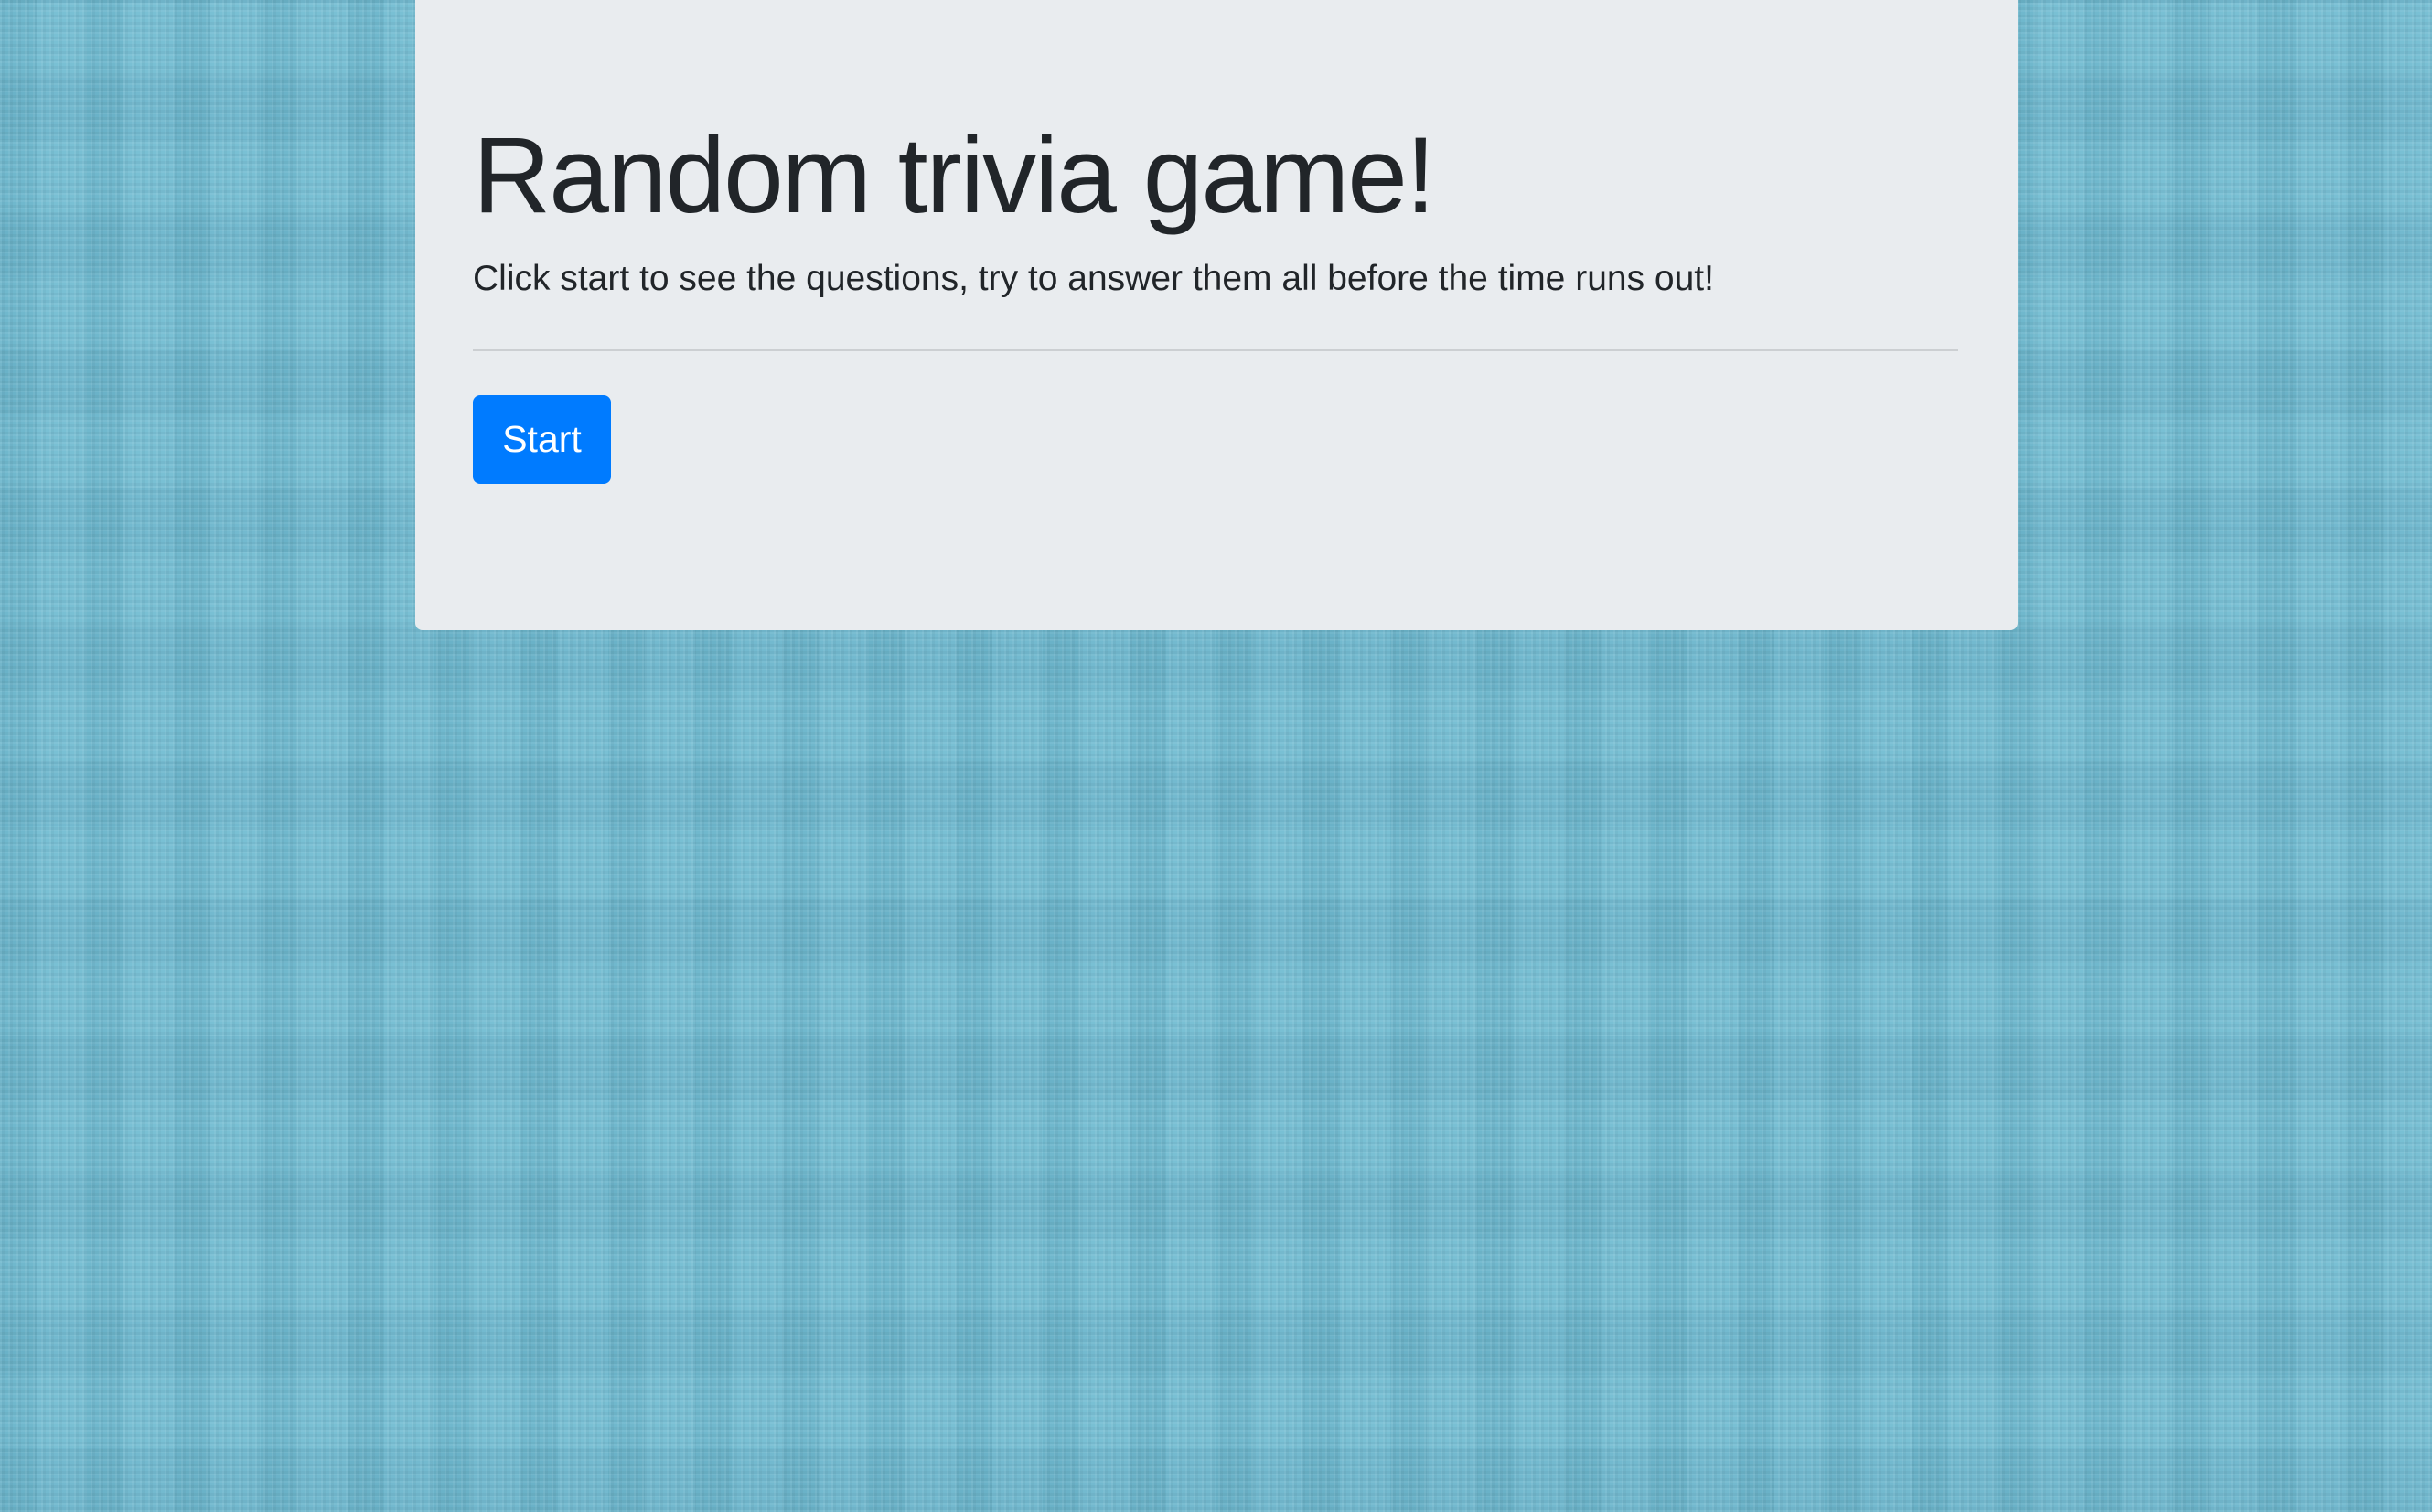 The height and width of the screenshot is (1512, 2432). Describe the element at coordinates (955, 175) in the screenshot. I see `page-title: Random trivia game!` at that location.